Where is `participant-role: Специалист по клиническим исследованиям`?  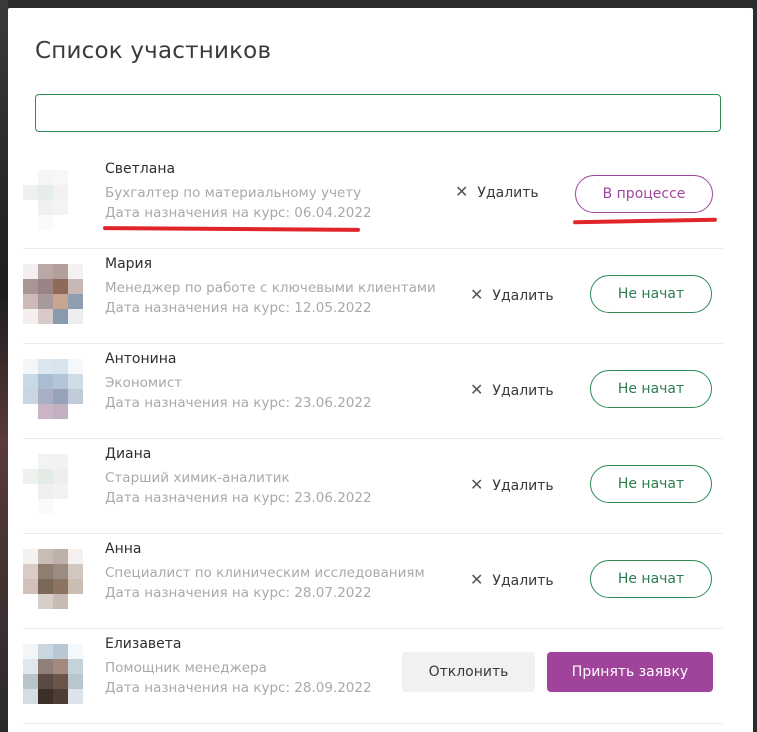
participant-role: Специалист по клиническим исследованиям is located at coordinates (265, 573).